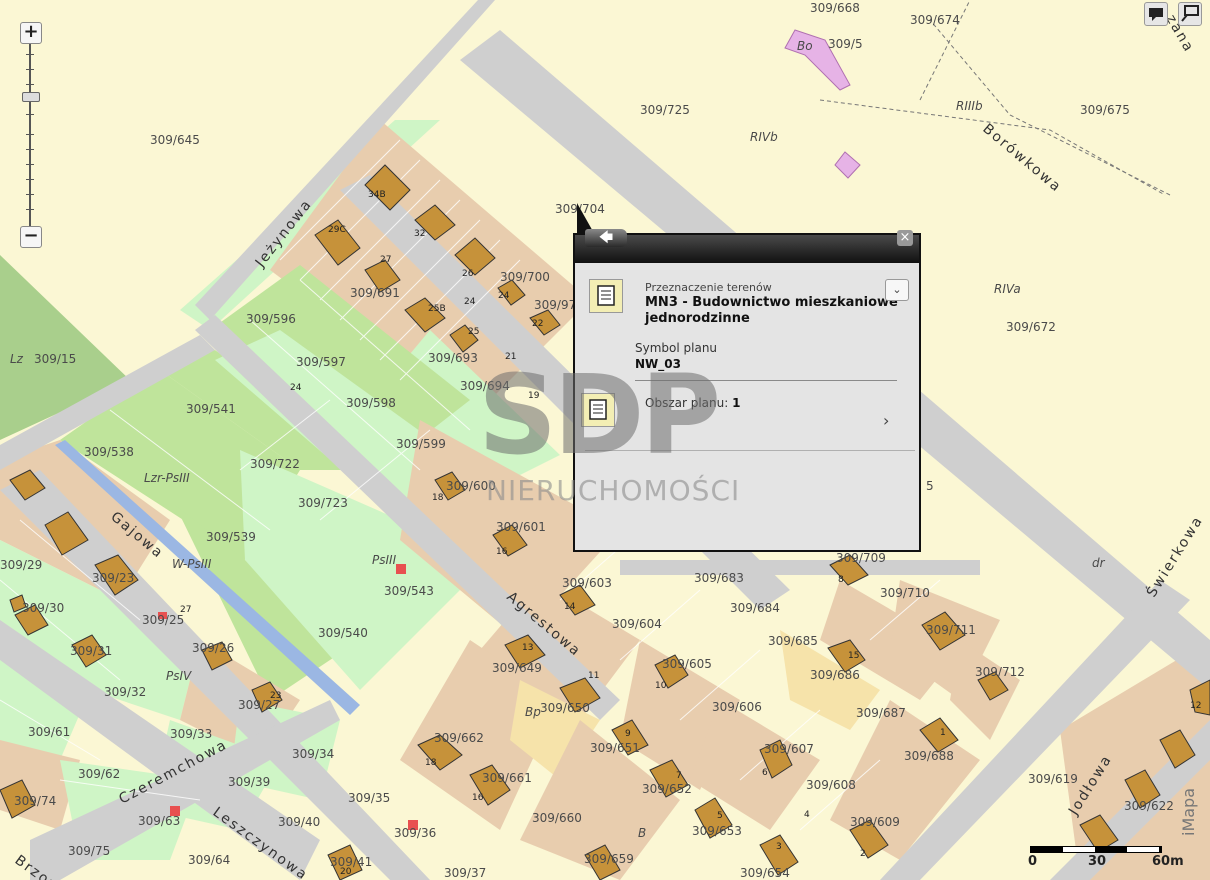 The width and height of the screenshot is (1210, 880). I want to click on parcel-label: 309/660, so click(557, 818).